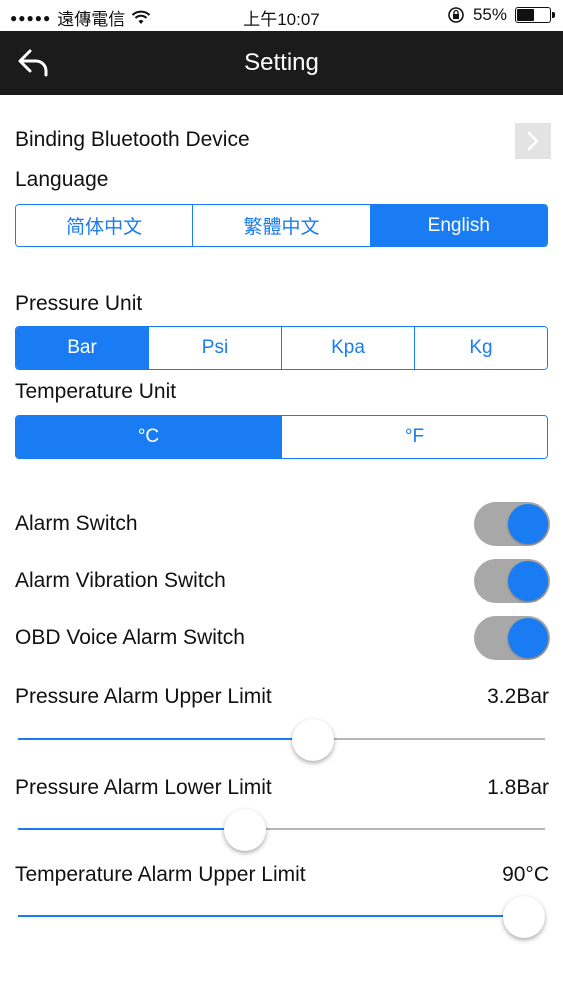  Describe the element at coordinates (79, 303) in the screenshot. I see `pressure-unit-label: Pressure Unit` at that location.